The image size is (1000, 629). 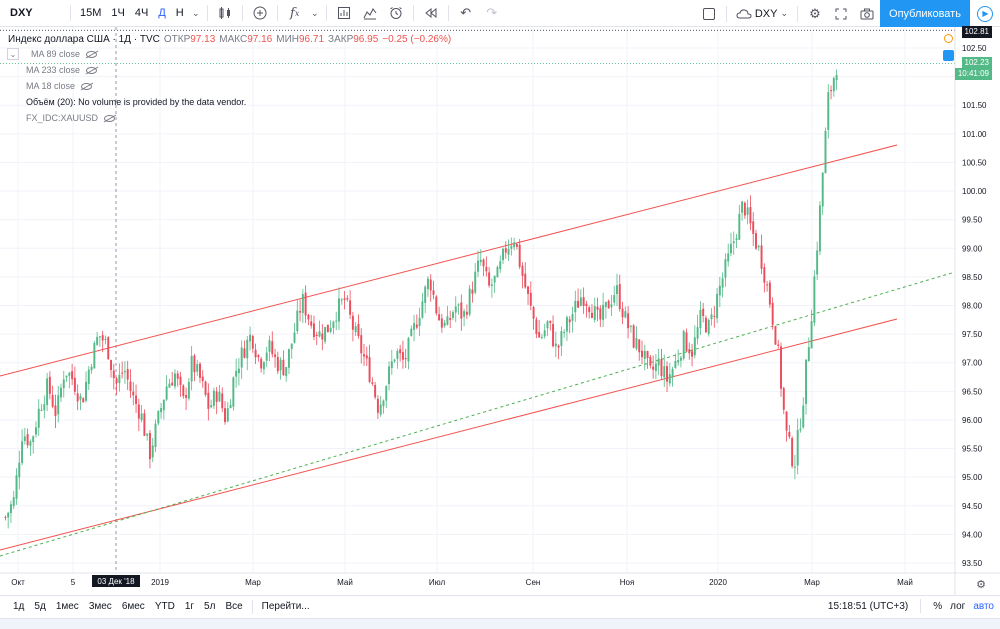 I want to click on range-5y: 5л, so click(x=209, y=606).